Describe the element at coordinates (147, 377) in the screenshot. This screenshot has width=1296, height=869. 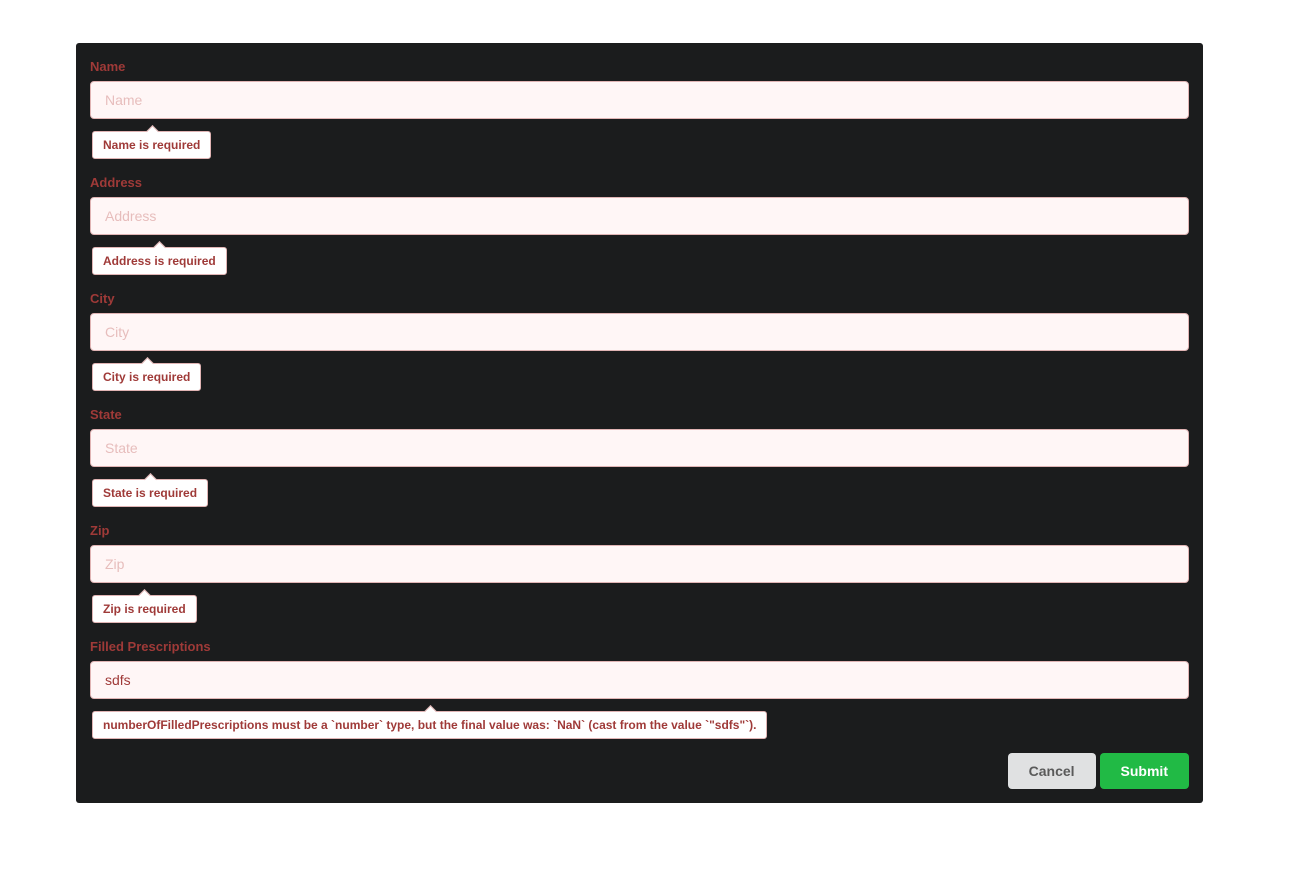
I see `city-error-message: City is required` at that location.